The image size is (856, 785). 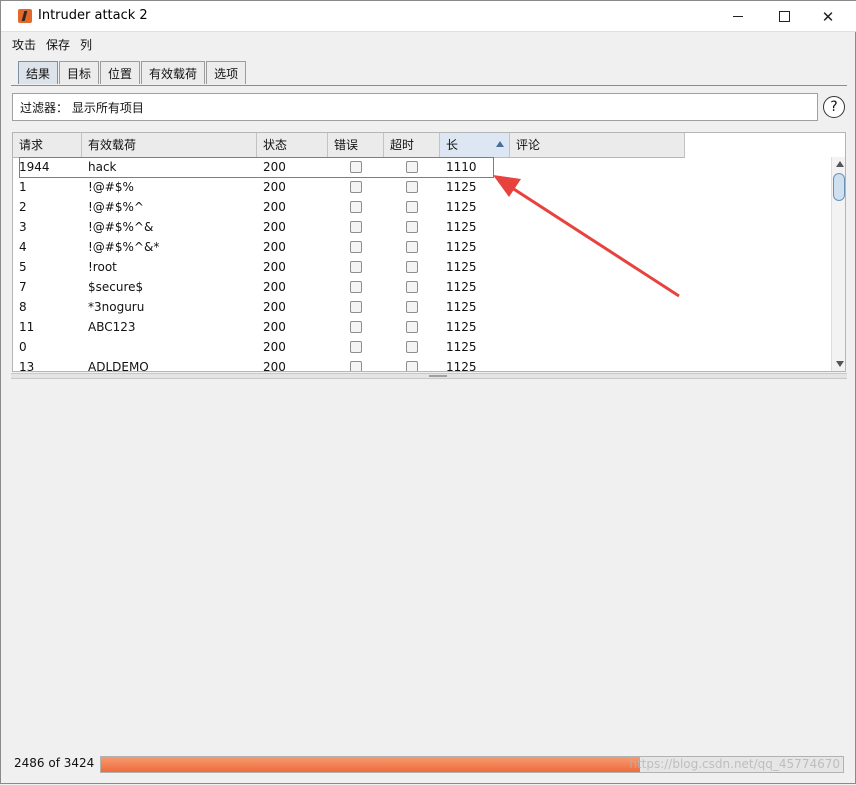 I want to click on attack-progress-bar: https://blog.csdn.net/qq_45774670, so click(x=472, y=764).